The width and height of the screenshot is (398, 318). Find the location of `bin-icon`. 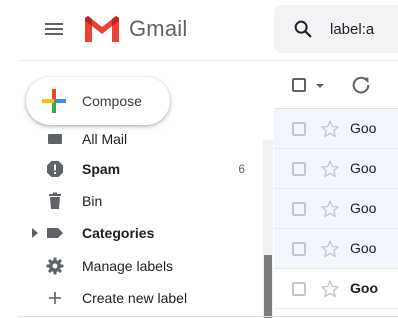

bin-icon is located at coordinates (55, 201).